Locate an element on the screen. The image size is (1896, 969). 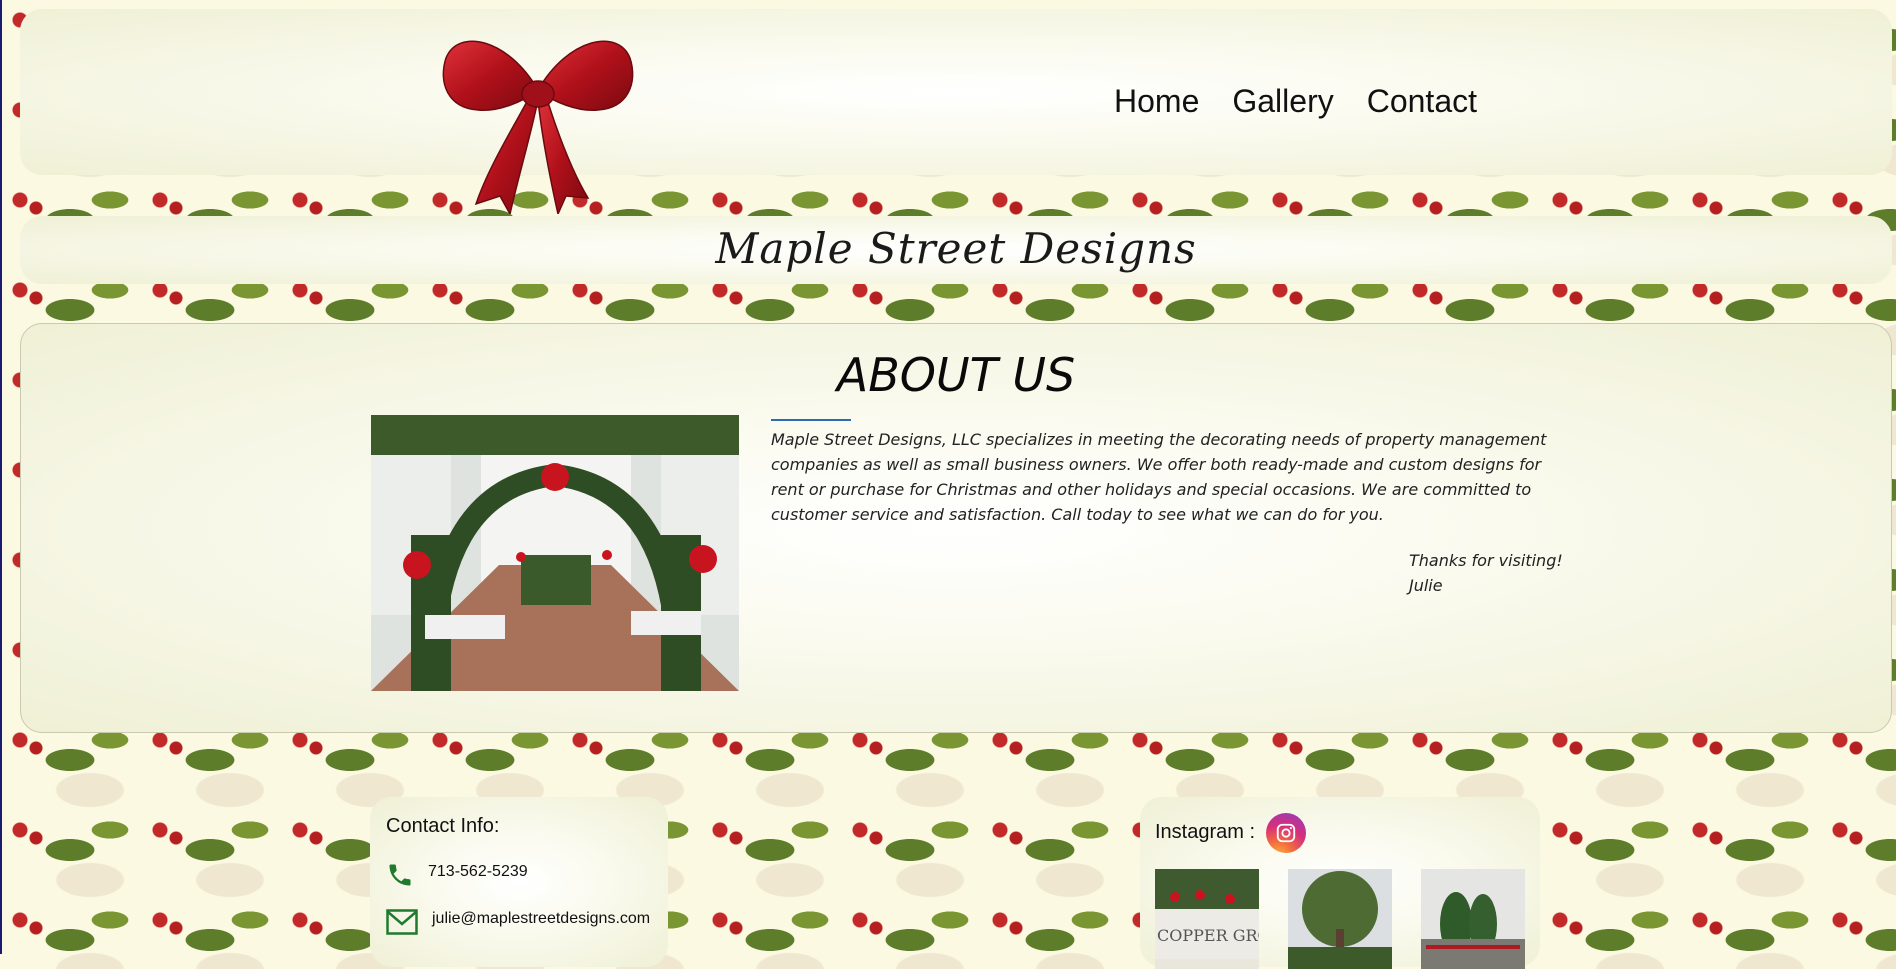
main-nav: Home Gallery Contact is located at coordinates (1295, 101).